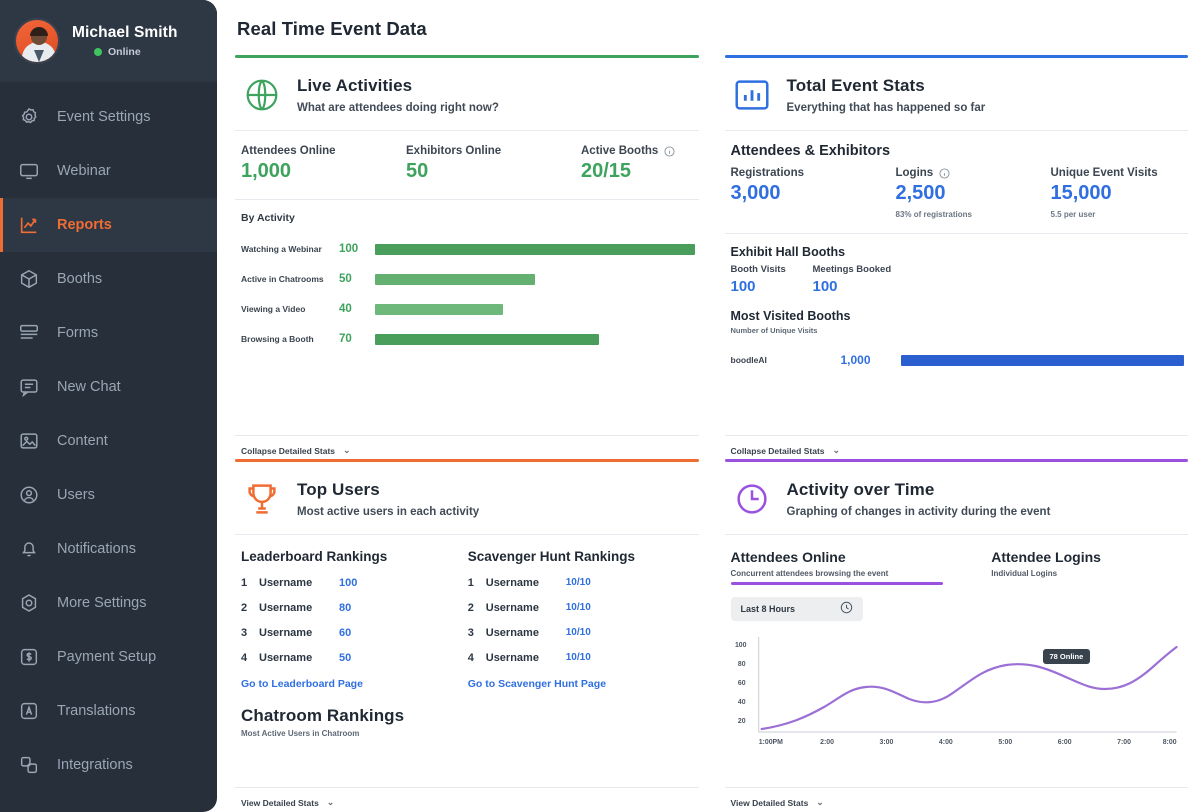  Describe the element at coordinates (108, 387) in the screenshot. I see `sidebar-item-new-chat: New Chat` at that location.